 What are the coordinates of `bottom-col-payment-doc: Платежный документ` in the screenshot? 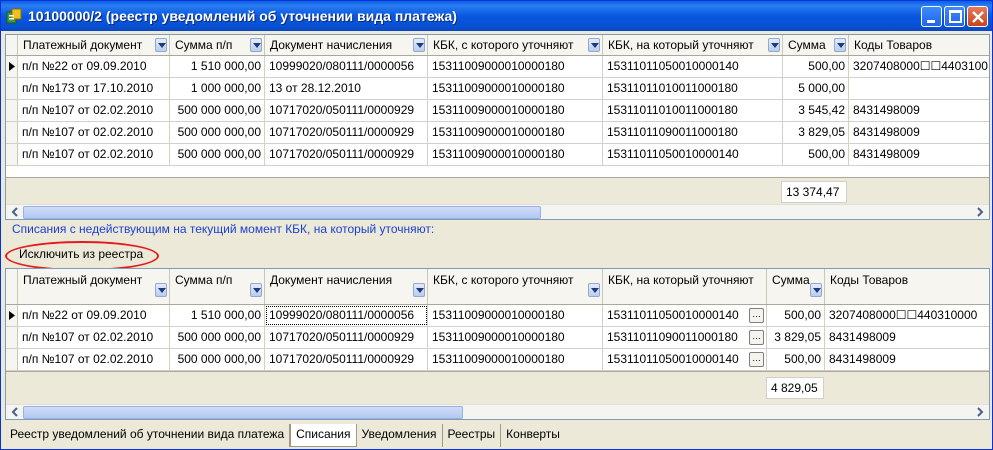 It's located at (94, 286).